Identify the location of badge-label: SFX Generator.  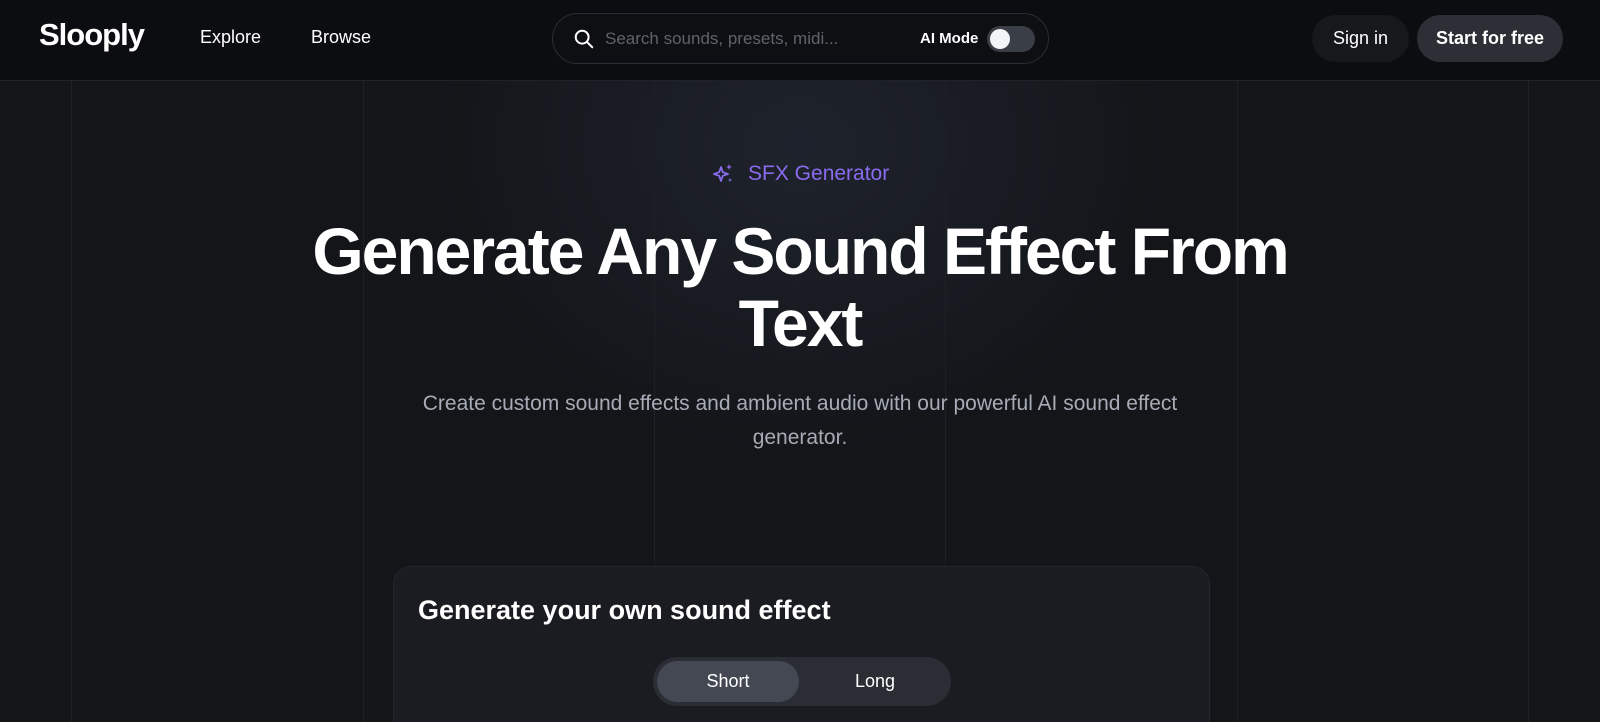
(819, 173).